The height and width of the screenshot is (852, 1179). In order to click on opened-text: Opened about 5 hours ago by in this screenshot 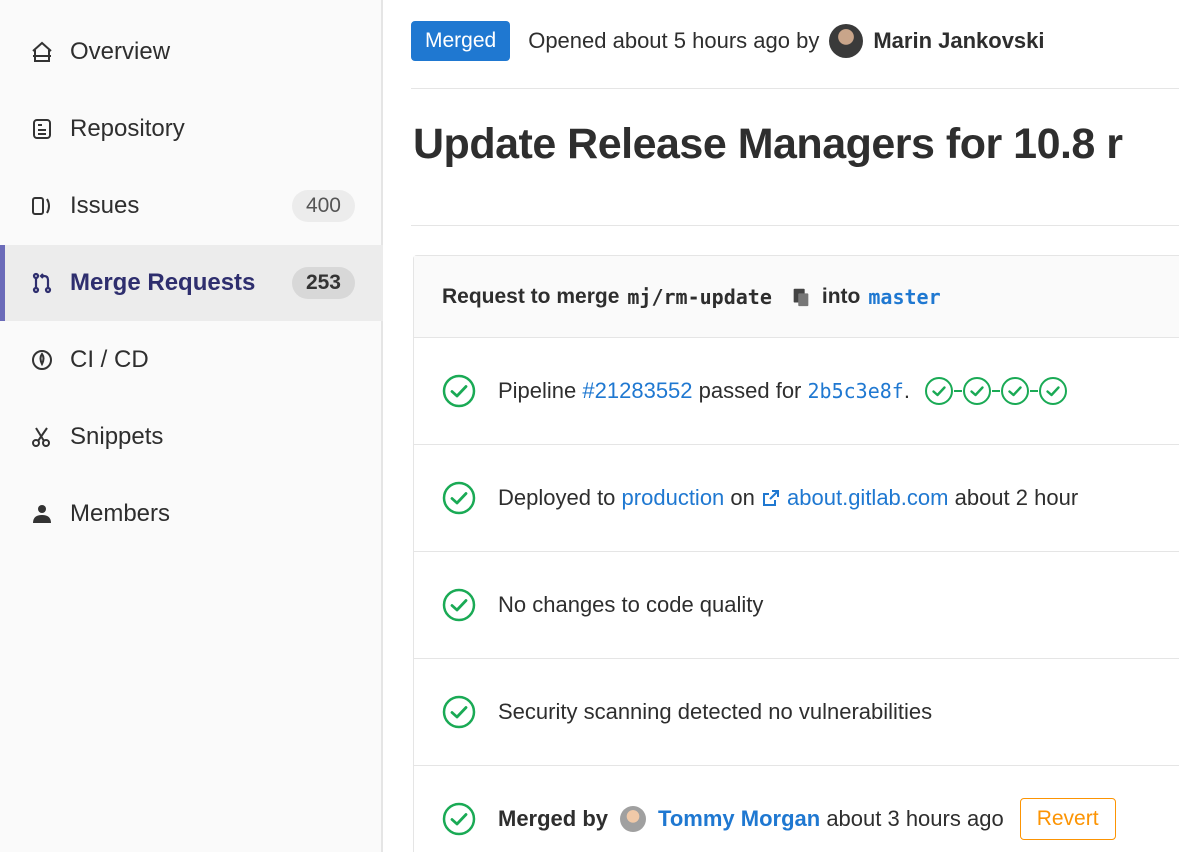, I will do `click(674, 40)`.